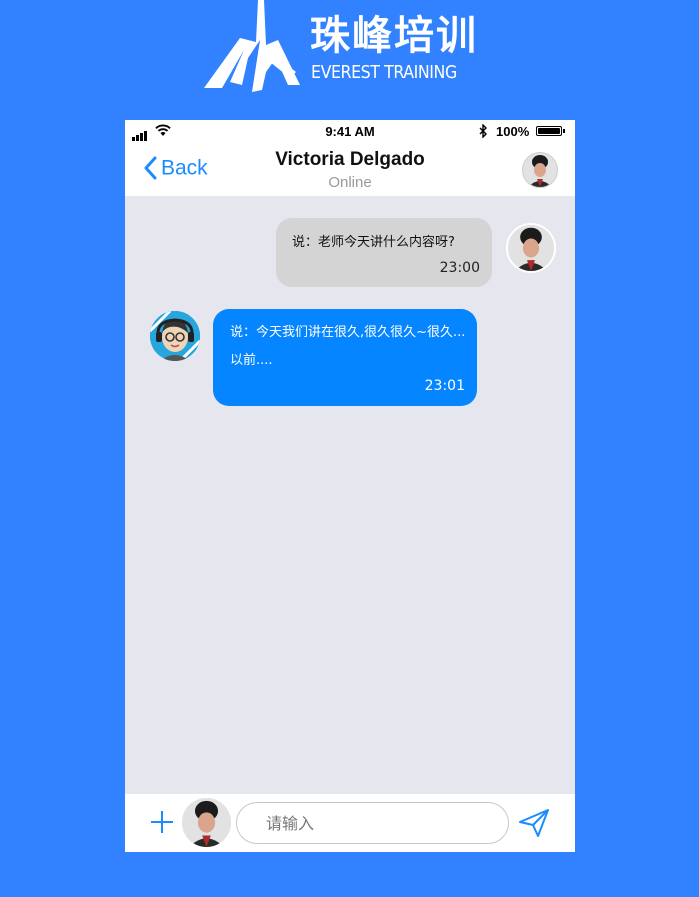  What do you see at coordinates (513, 131) in the screenshot?
I see `battery-percent: 100%` at bounding box center [513, 131].